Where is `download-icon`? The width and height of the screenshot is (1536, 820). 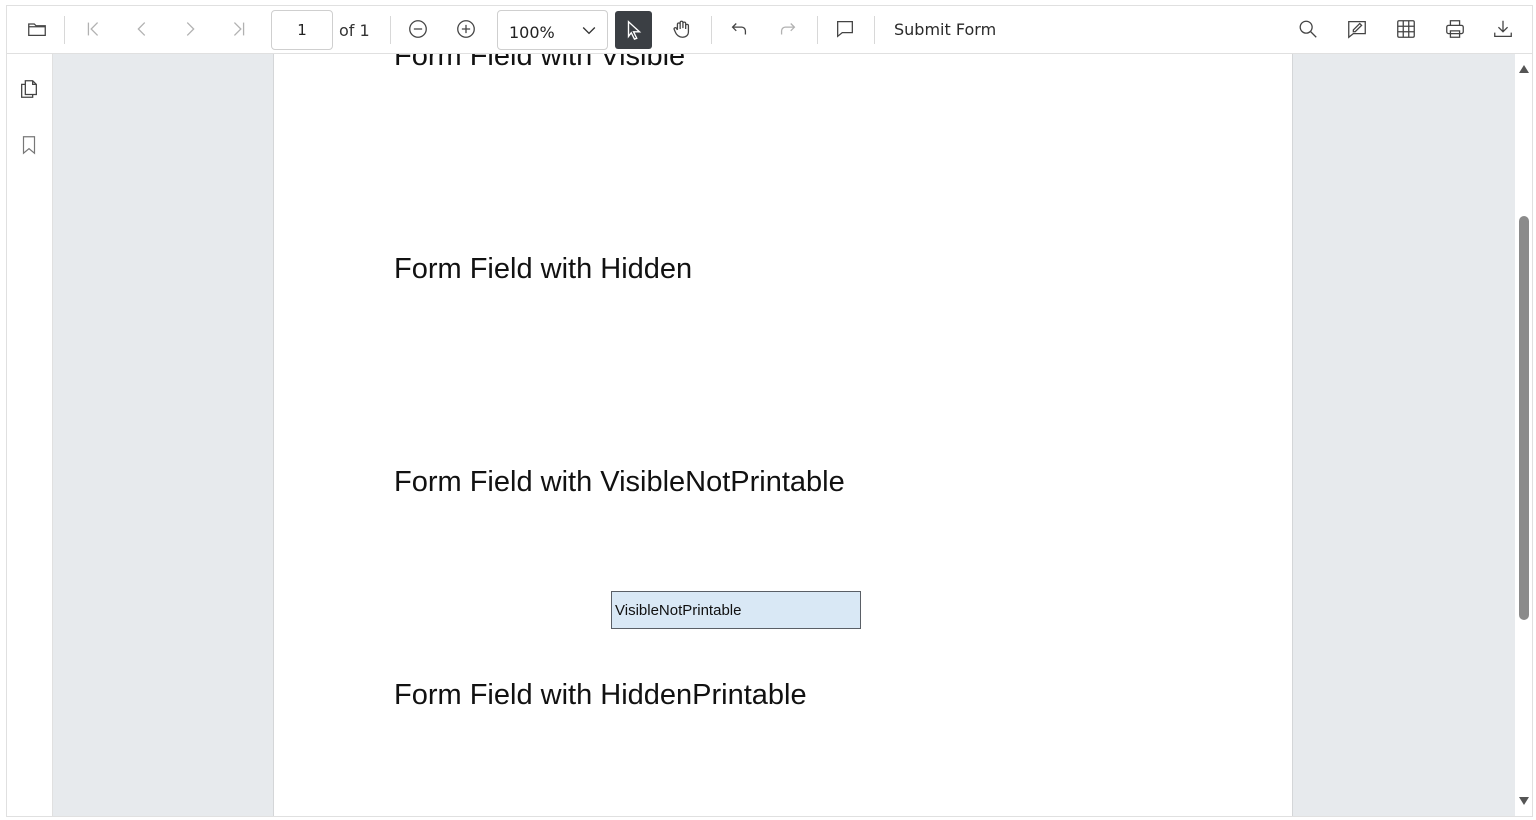
download-icon is located at coordinates (1503, 28).